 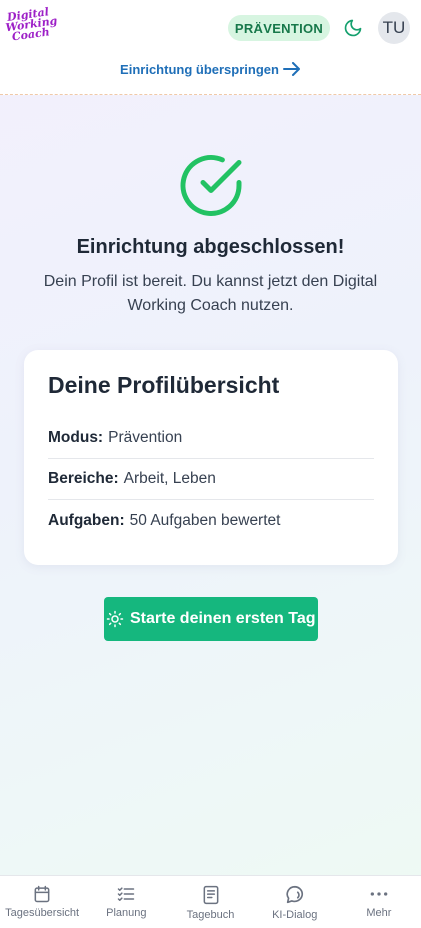 I want to click on start-first-day-button: Starte deinen ersten Tag, so click(x=211, y=619).